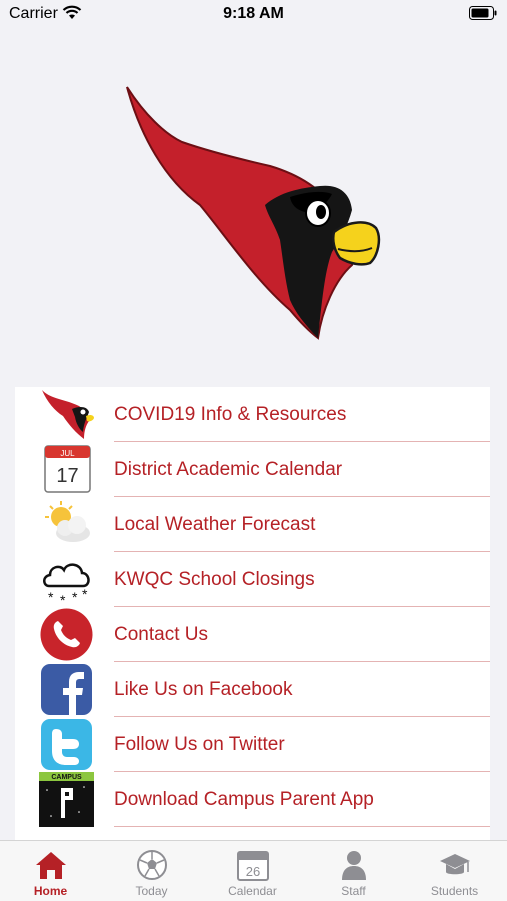 This screenshot has height=901, width=507. I want to click on menu-item-label: Local Weather Forecast, so click(215, 524).